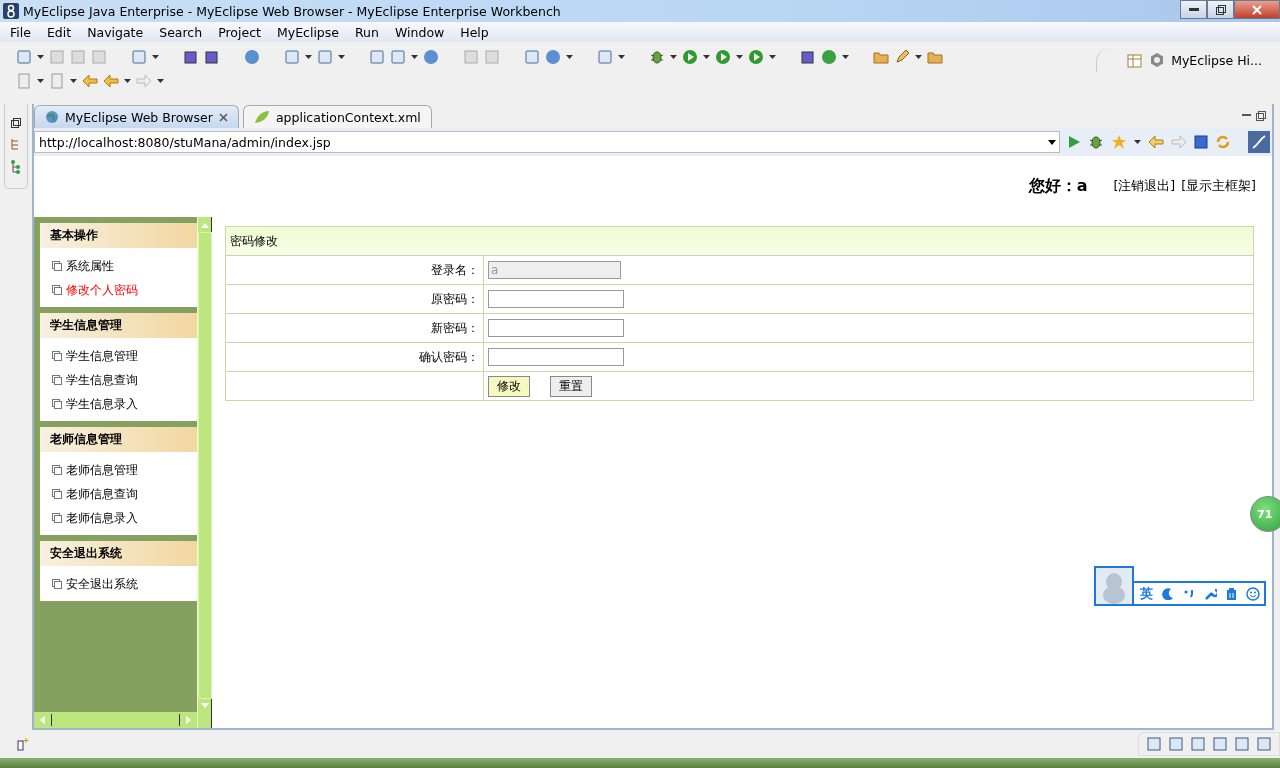  I want to click on editor-tab: applicationContext.xml, so click(337, 116).